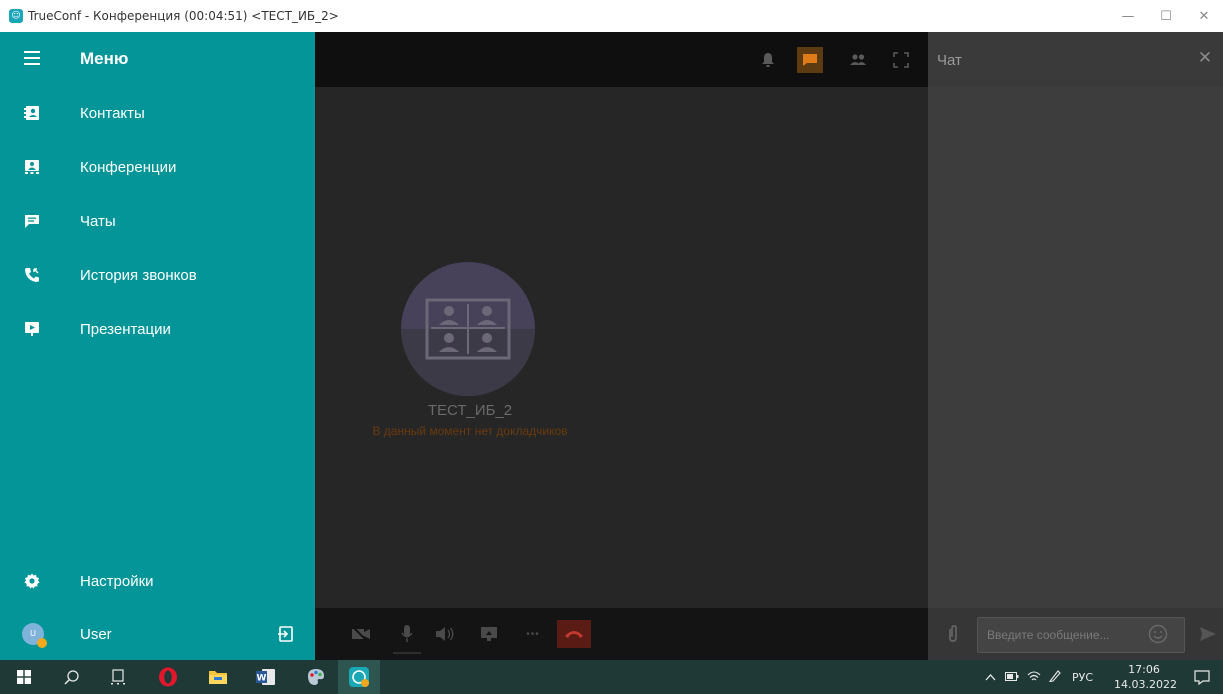 This screenshot has height=694, width=1223. I want to click on paint-icon, so click(316, 677).